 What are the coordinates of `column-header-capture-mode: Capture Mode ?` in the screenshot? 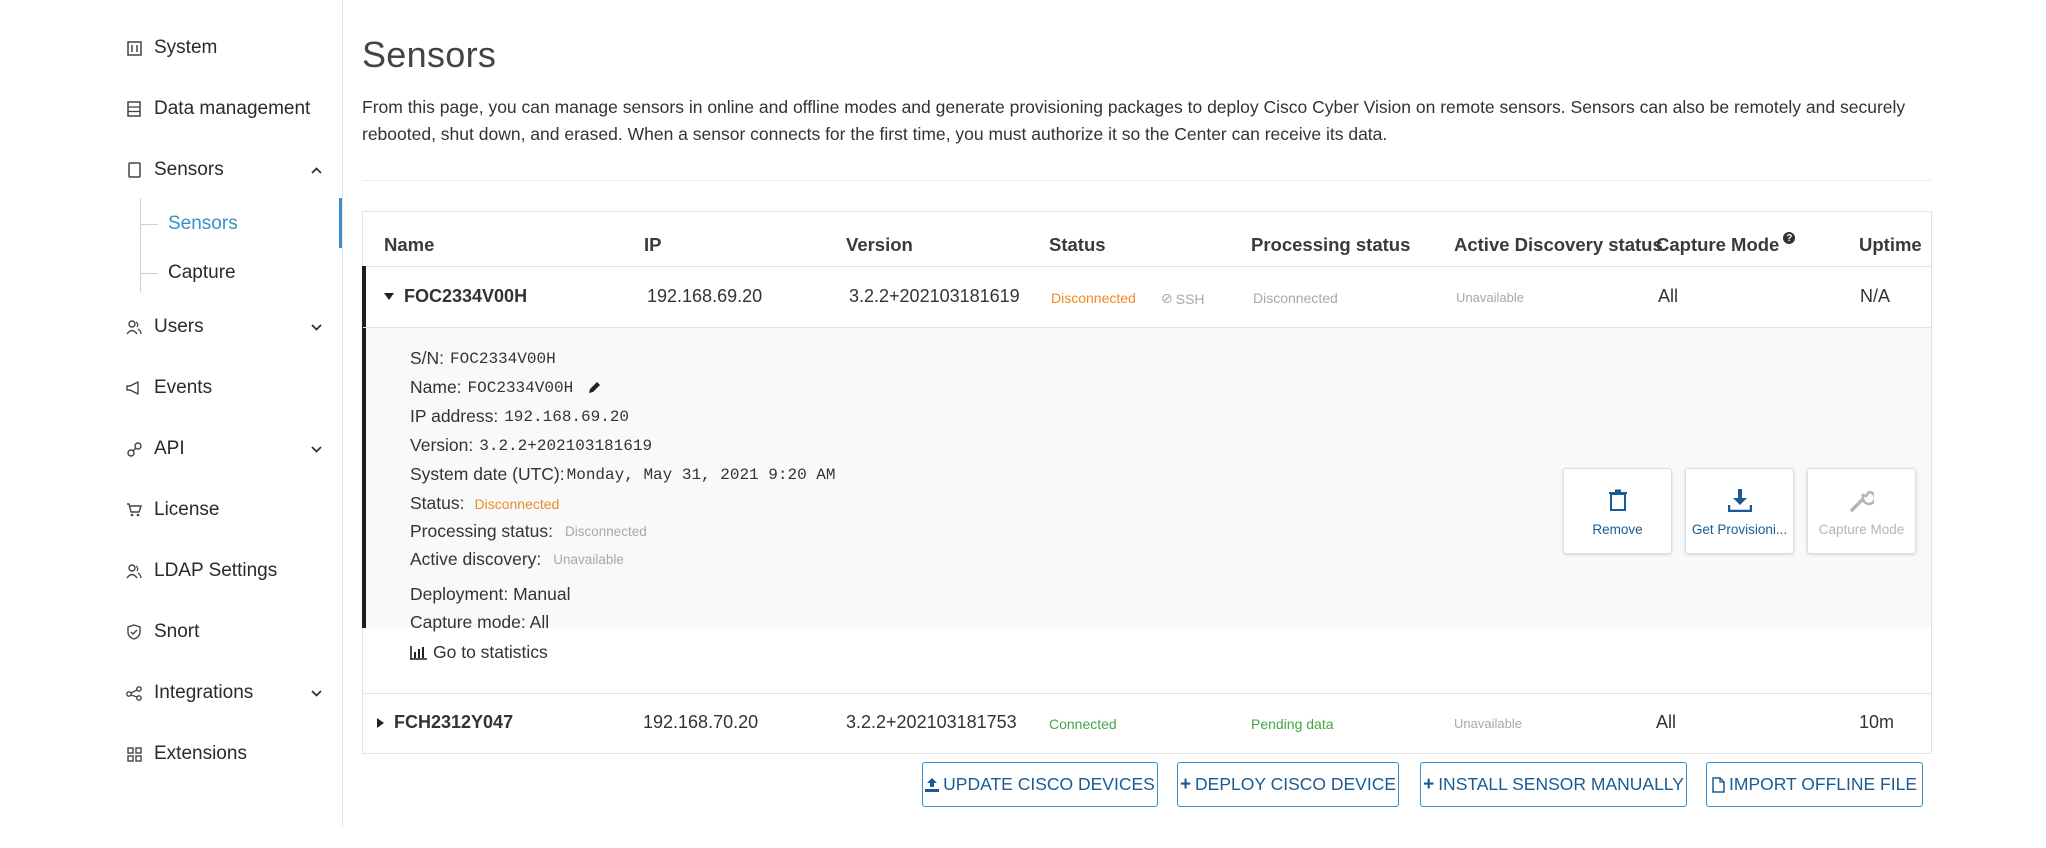 It's located at (1726, 244).